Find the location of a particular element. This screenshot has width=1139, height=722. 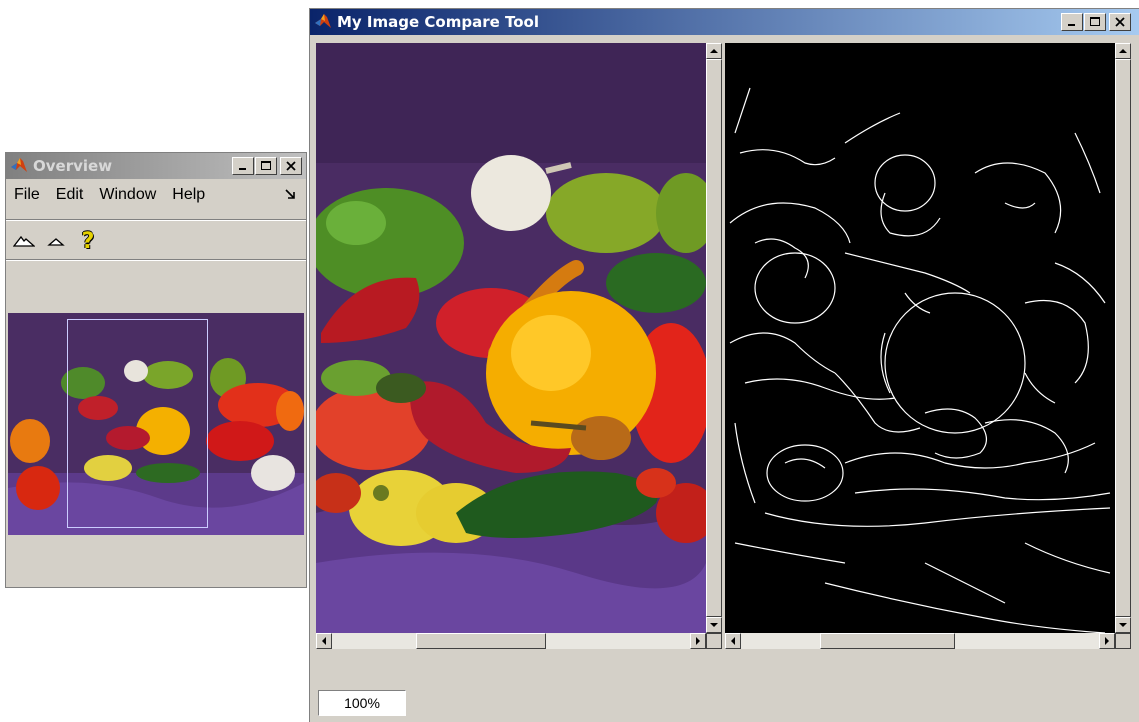

menu-window: Window is located at coordinates (127, 195).